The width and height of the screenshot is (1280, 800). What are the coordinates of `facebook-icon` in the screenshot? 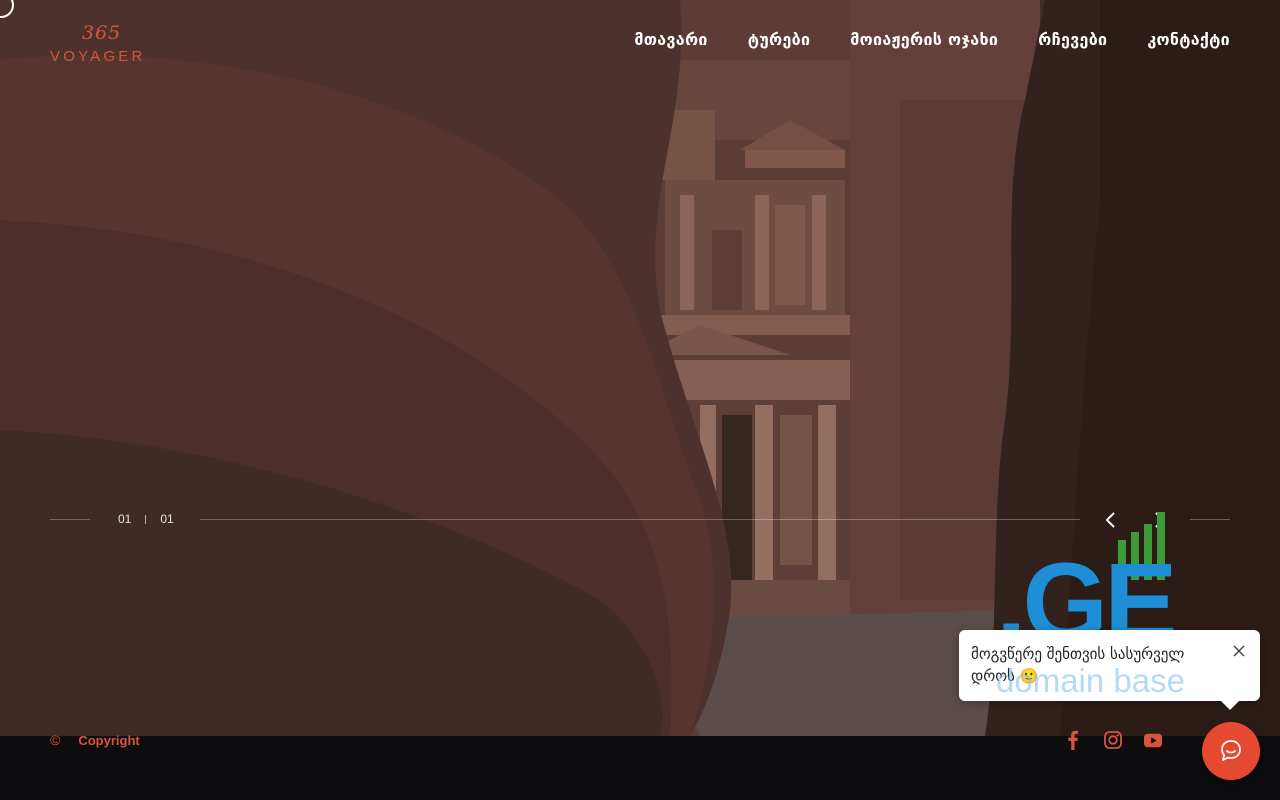 It's located at (1073, 740).